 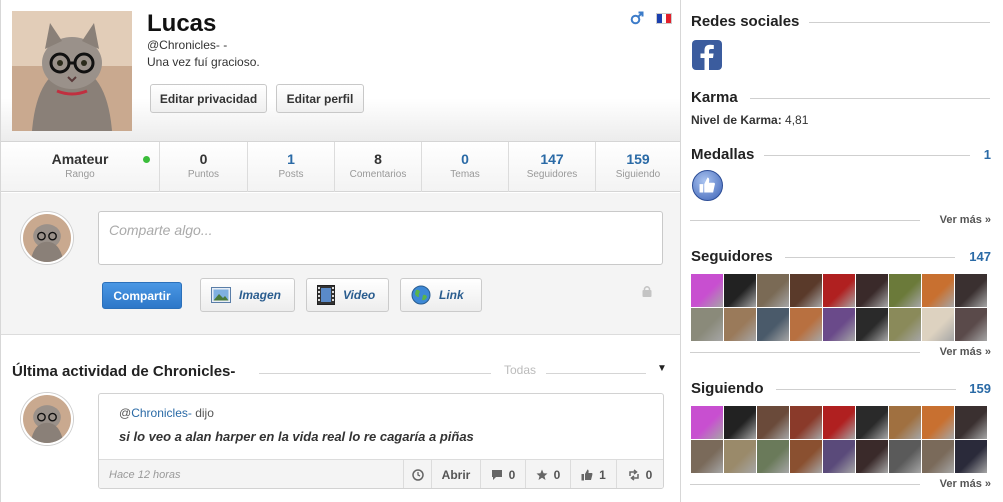 What do you see at coordinates (980, 388) in the screenshot?
I see `following-count: 159` at bounding box center [980, 388].